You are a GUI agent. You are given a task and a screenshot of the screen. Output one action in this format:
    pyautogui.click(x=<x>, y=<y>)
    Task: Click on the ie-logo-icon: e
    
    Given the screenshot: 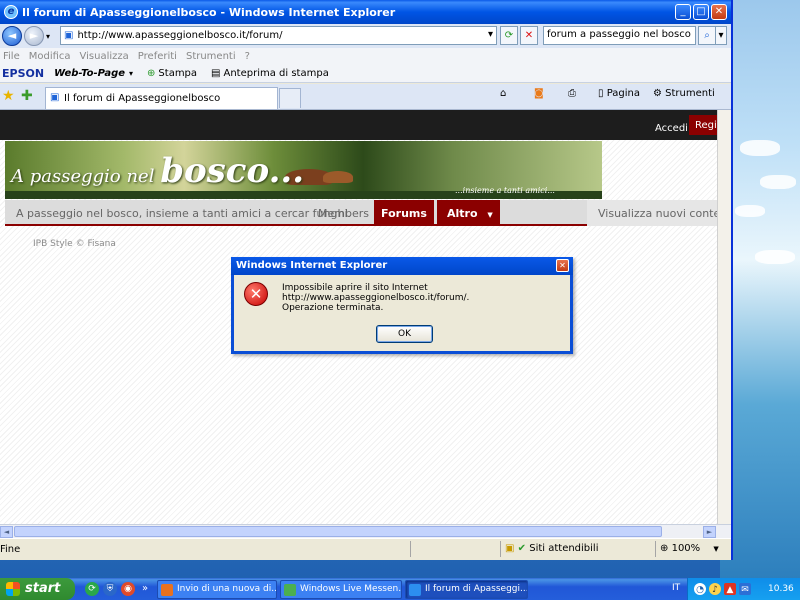 What is the action you would take?
    pyautogui.click(x=11, y=12)
    